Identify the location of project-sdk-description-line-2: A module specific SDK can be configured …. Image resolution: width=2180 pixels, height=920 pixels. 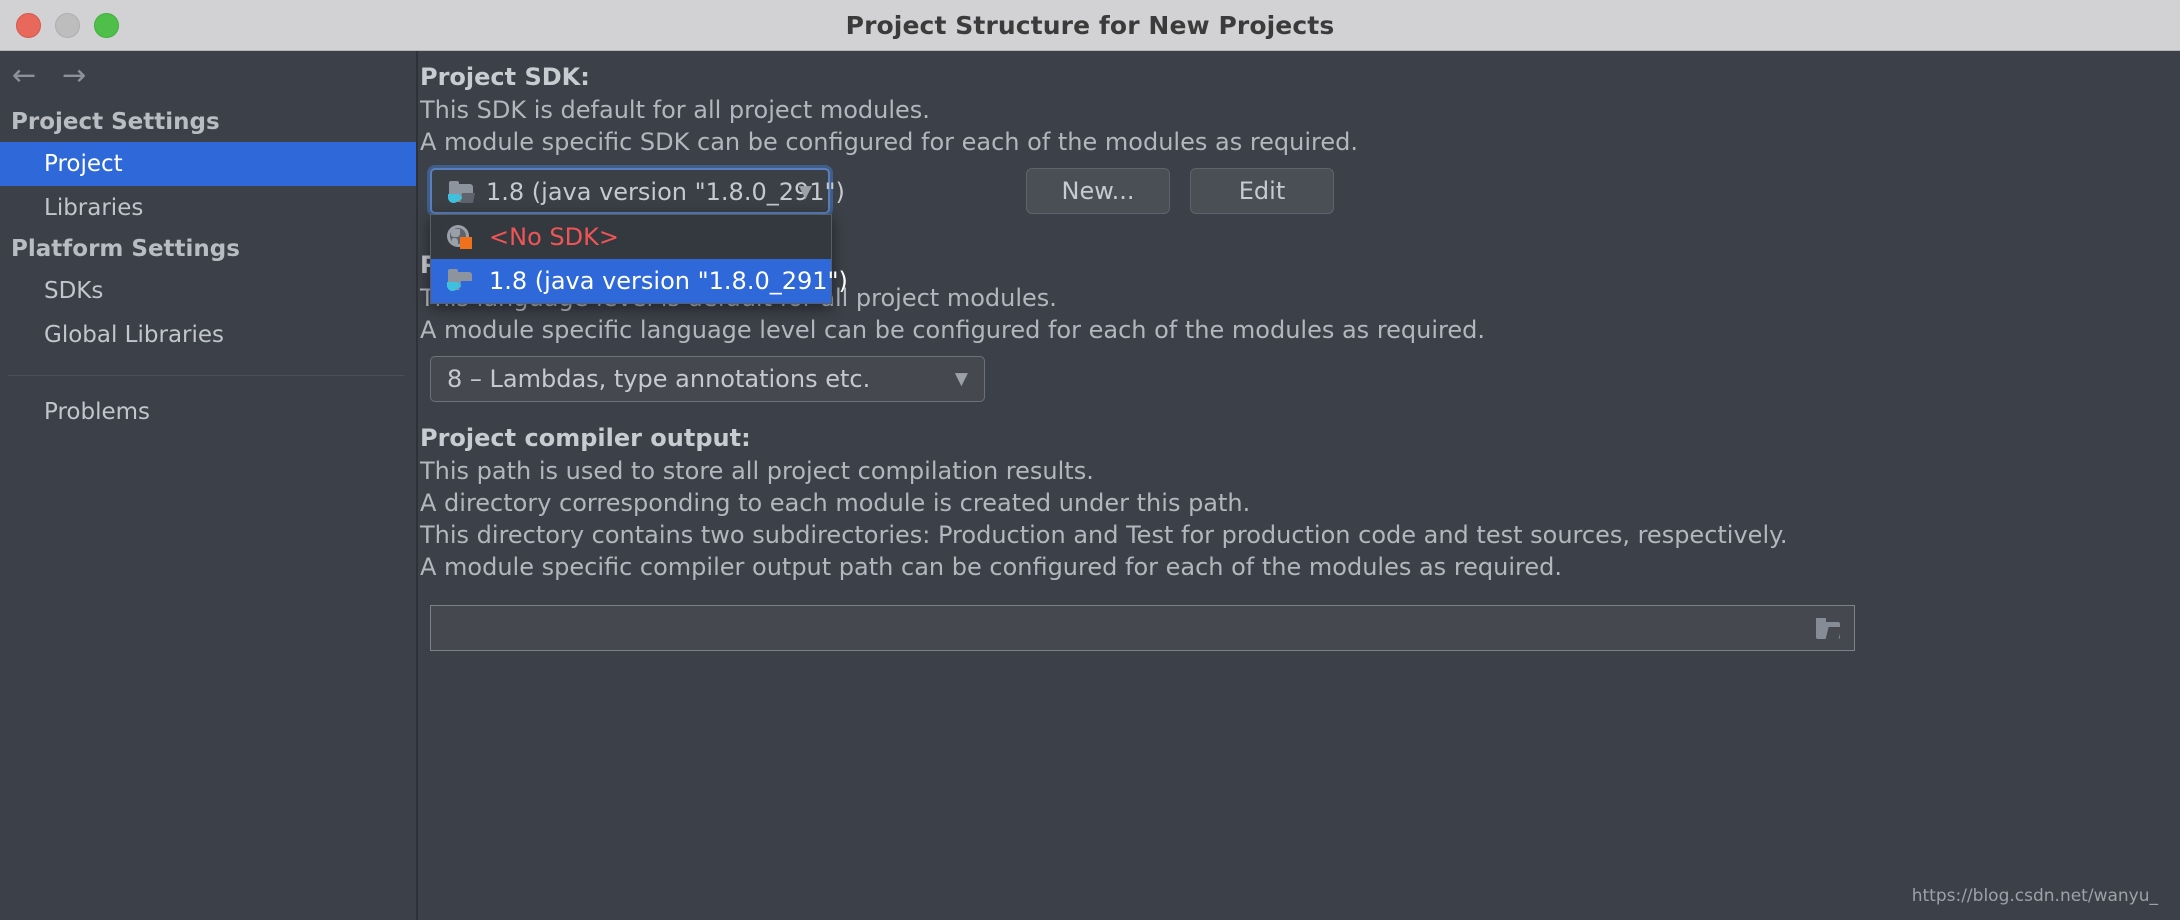
(889, 142).